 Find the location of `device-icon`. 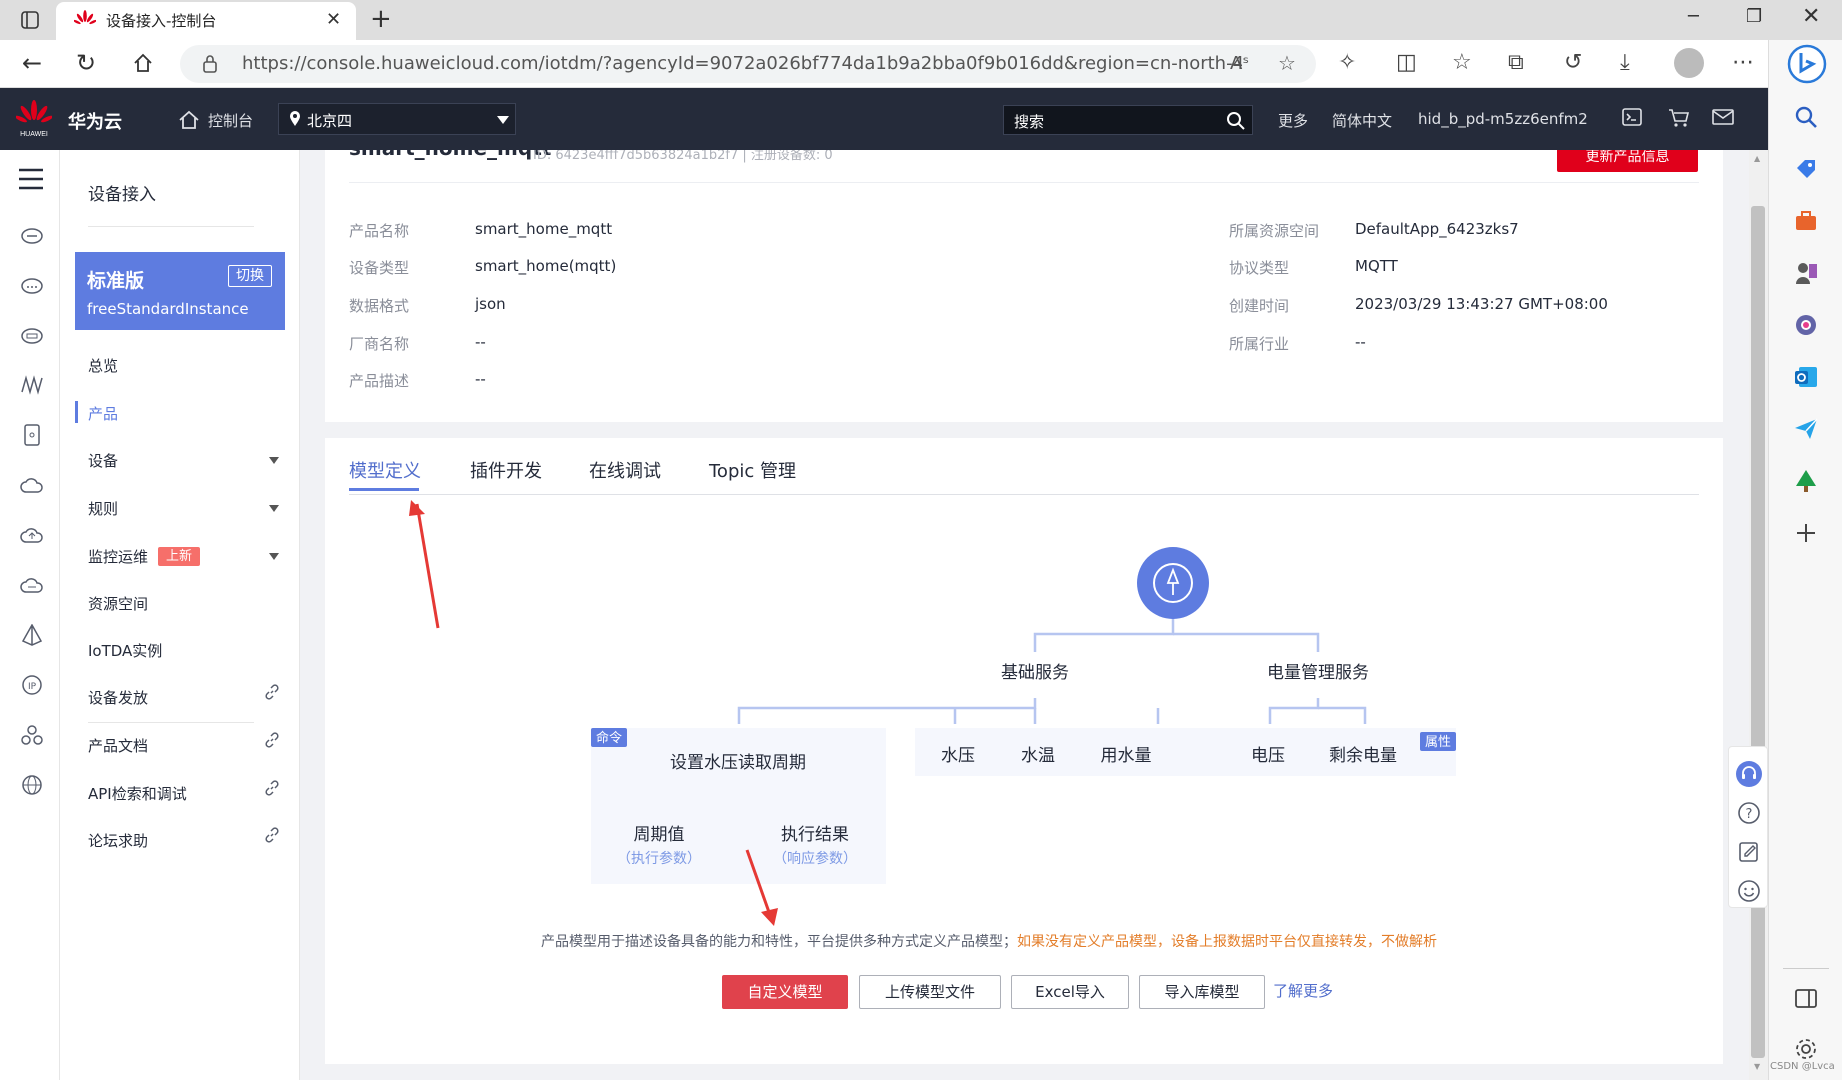

device-icon is located at coordinates (32, 435).